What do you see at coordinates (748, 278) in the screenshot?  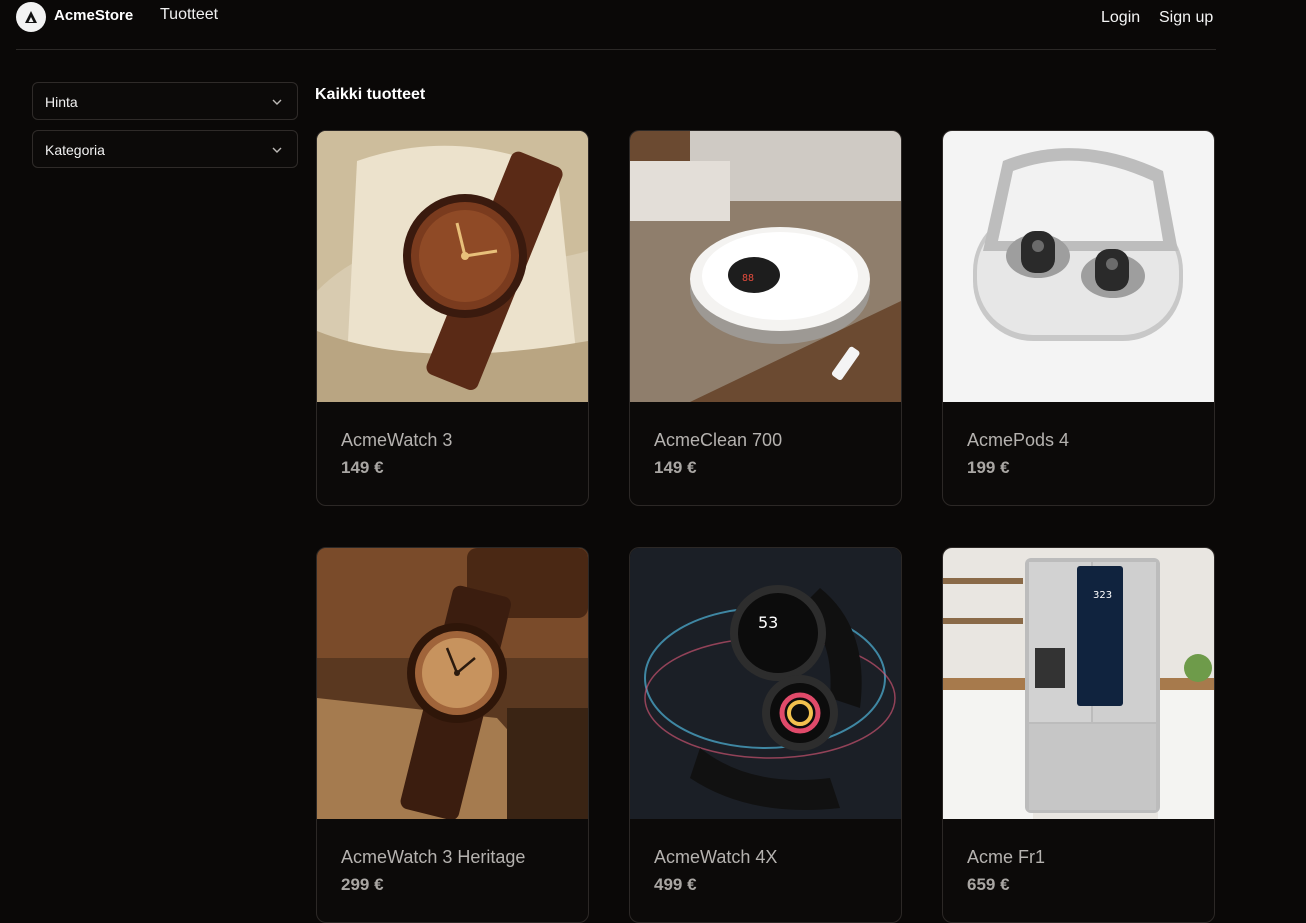 I see `svg-text: 88` at bounding box center [748, 278].